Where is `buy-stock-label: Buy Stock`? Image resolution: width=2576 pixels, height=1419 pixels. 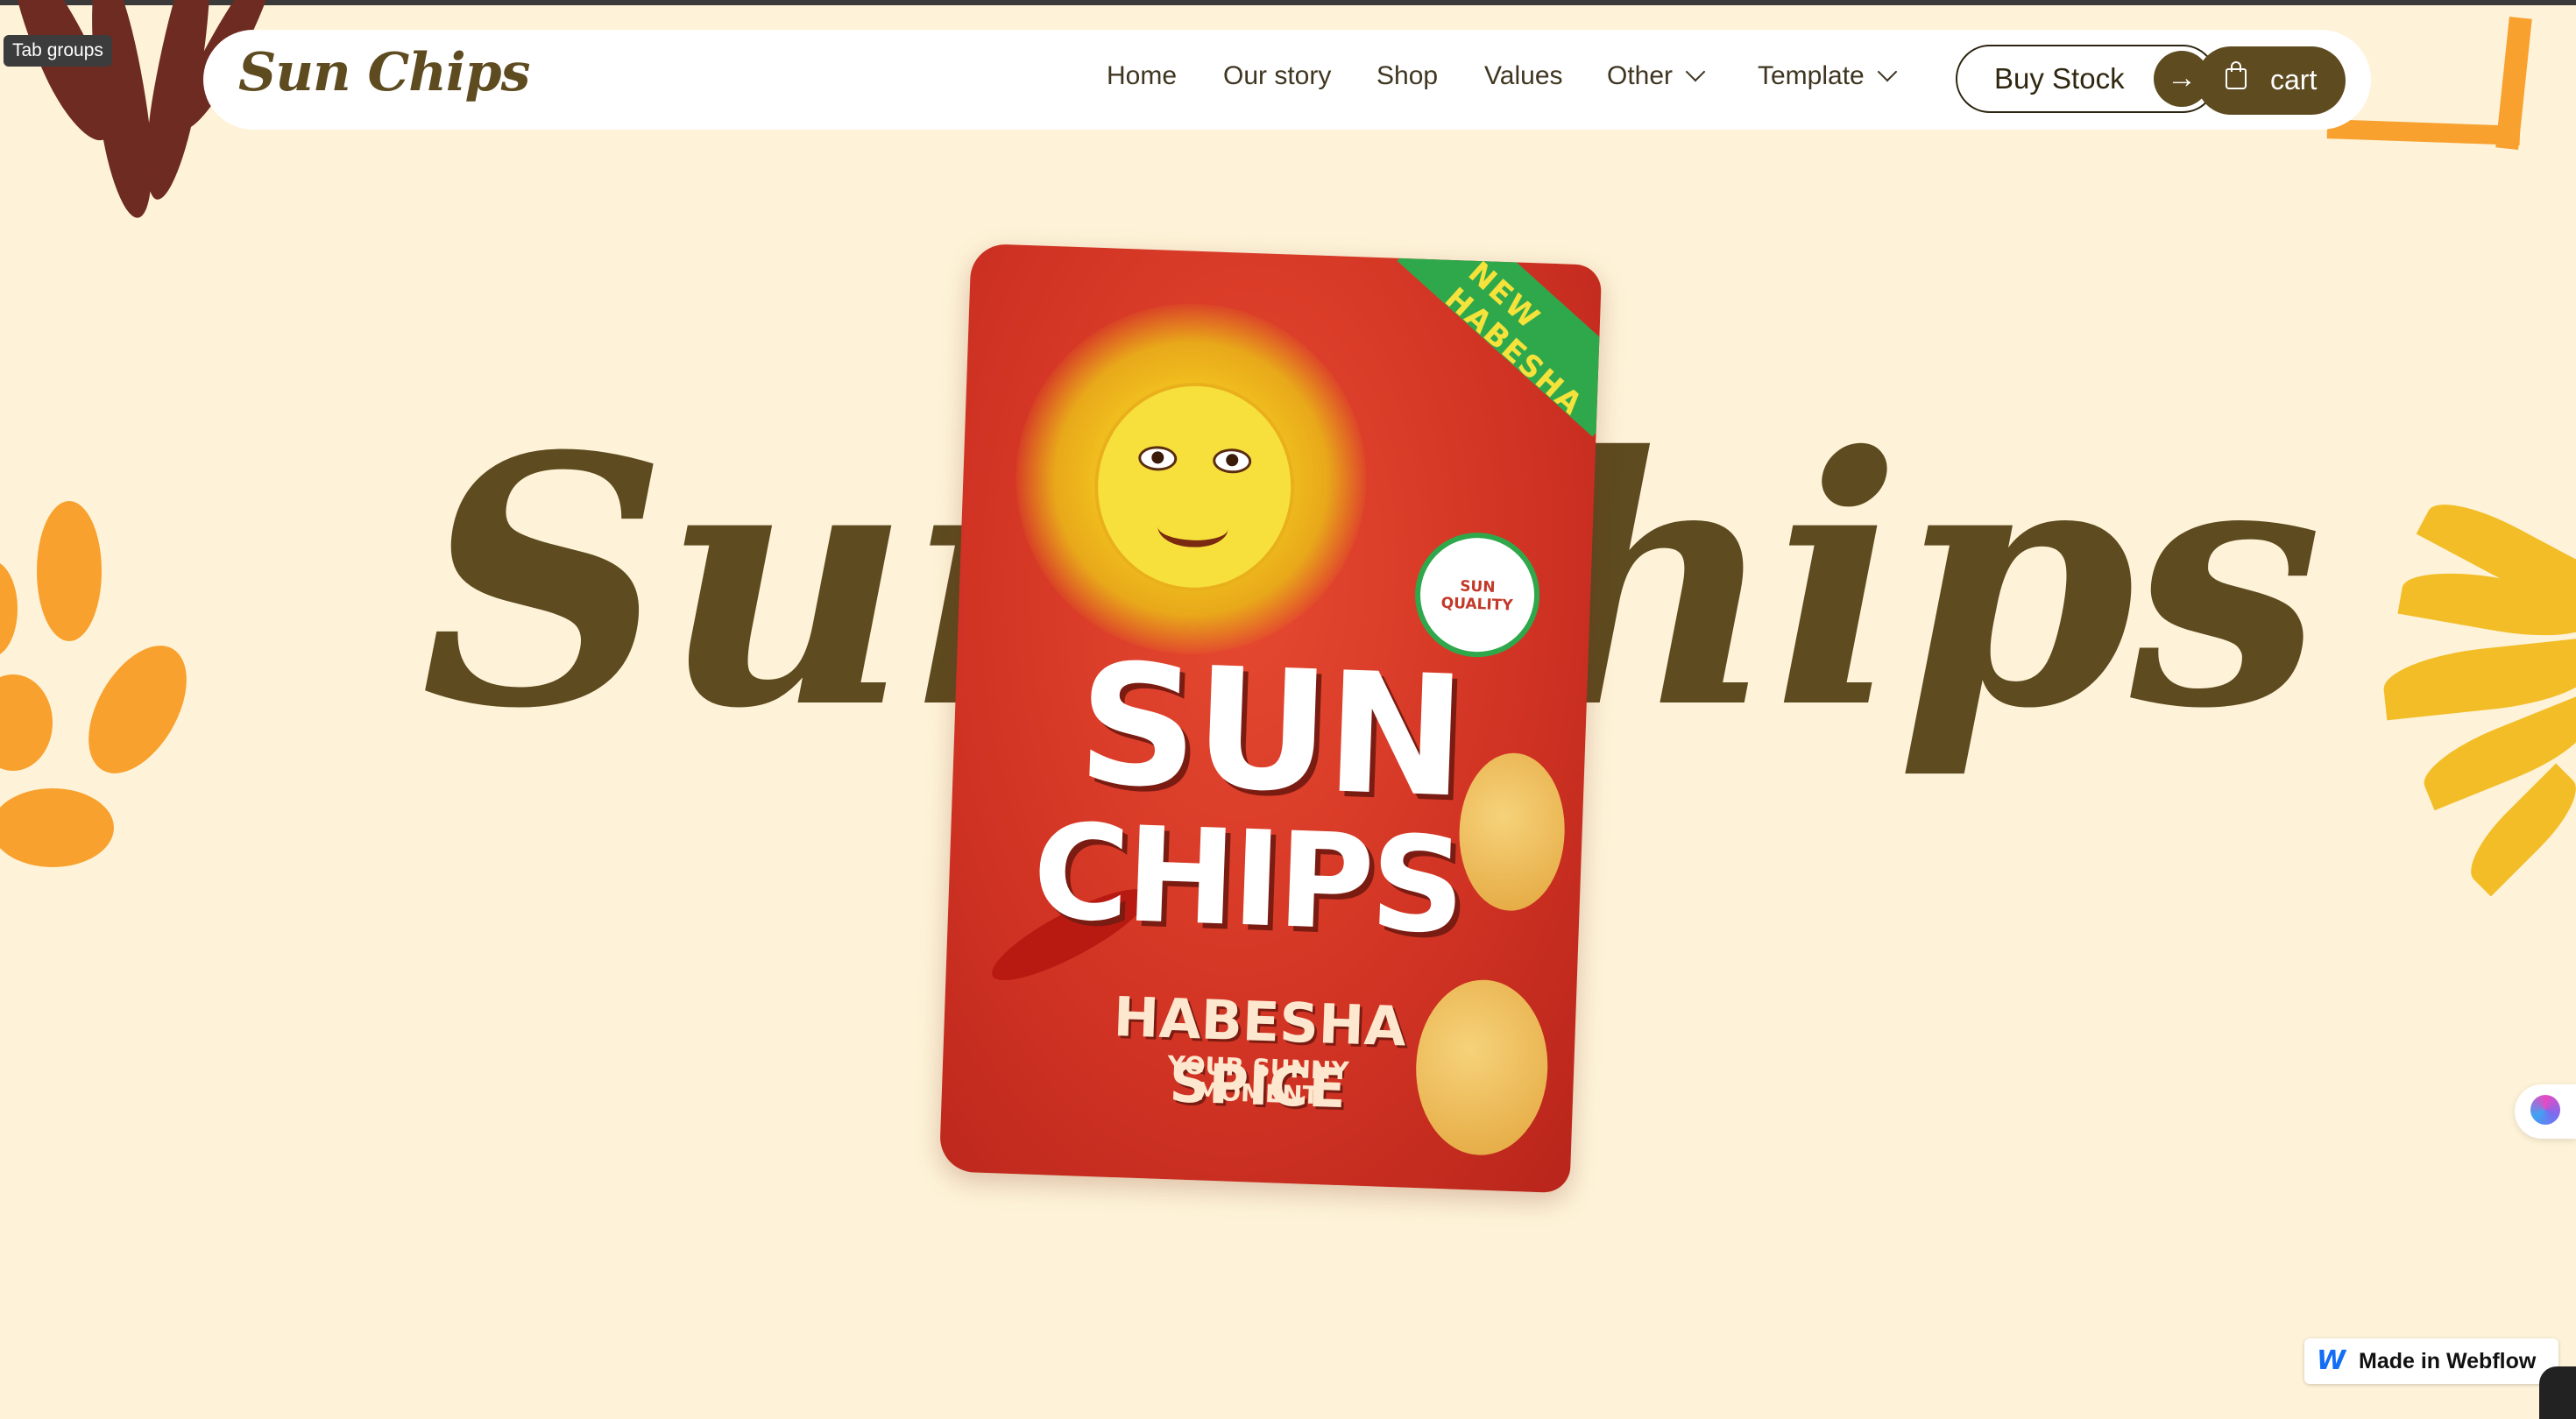
buy-stock-label: Buy Stock is located at coordinates (2059, 78).